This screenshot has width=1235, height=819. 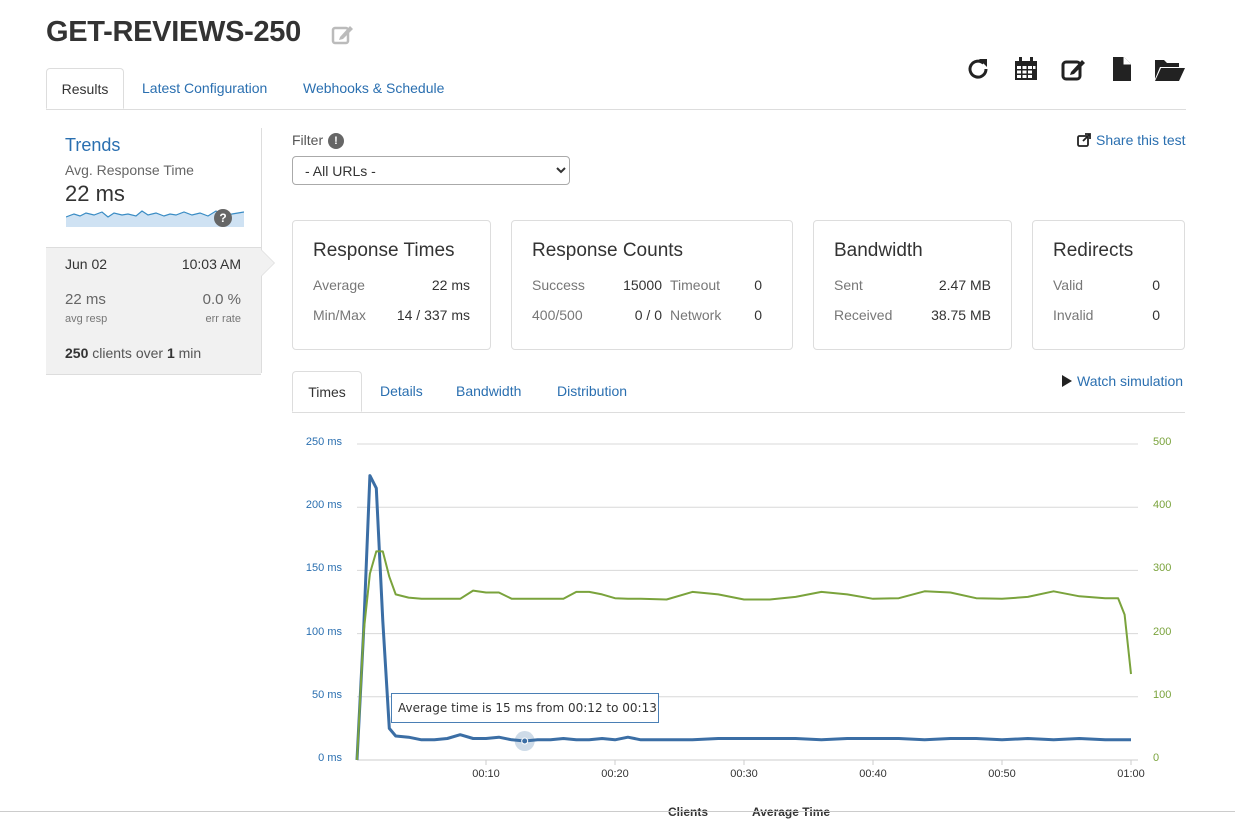 I want to click on run-clients: 250 clients over 1 min, so click(x=133, y=353).